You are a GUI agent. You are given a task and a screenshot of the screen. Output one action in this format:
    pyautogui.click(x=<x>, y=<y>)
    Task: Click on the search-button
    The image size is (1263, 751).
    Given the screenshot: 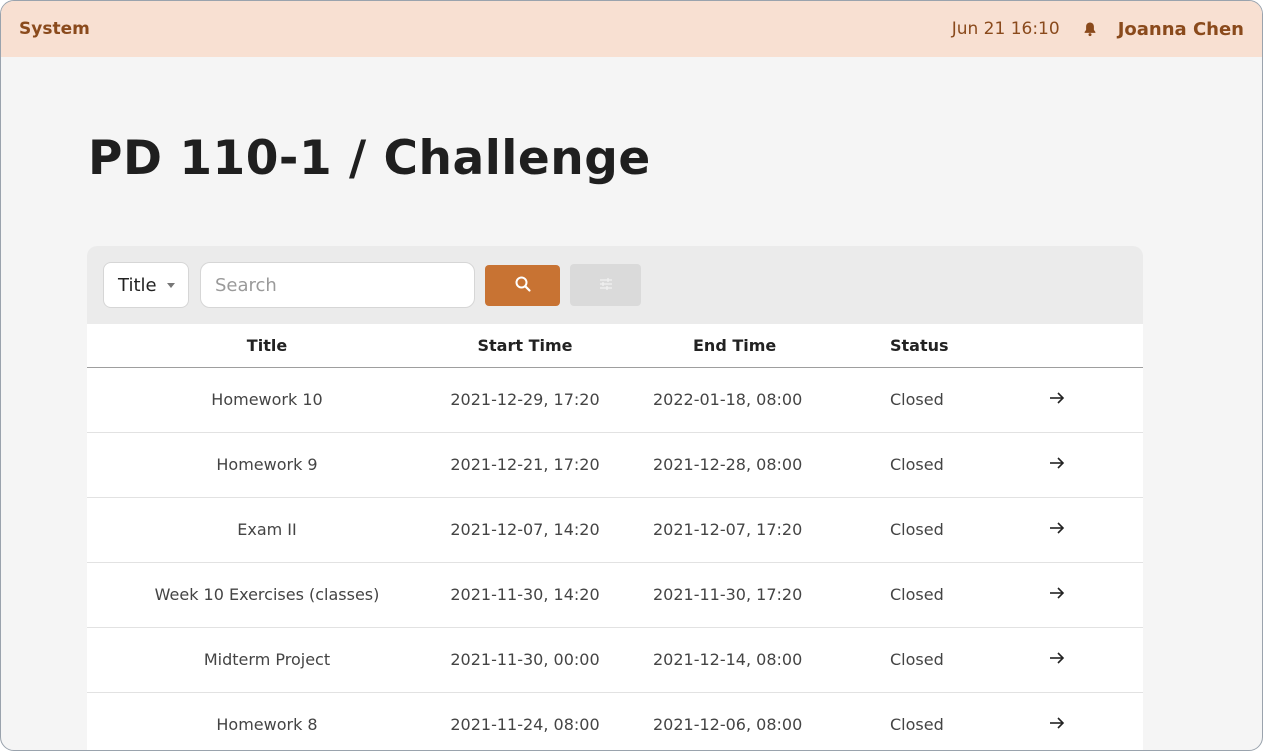 What is the action you would take?
    pyautogui.click(x=522, y=285)
    